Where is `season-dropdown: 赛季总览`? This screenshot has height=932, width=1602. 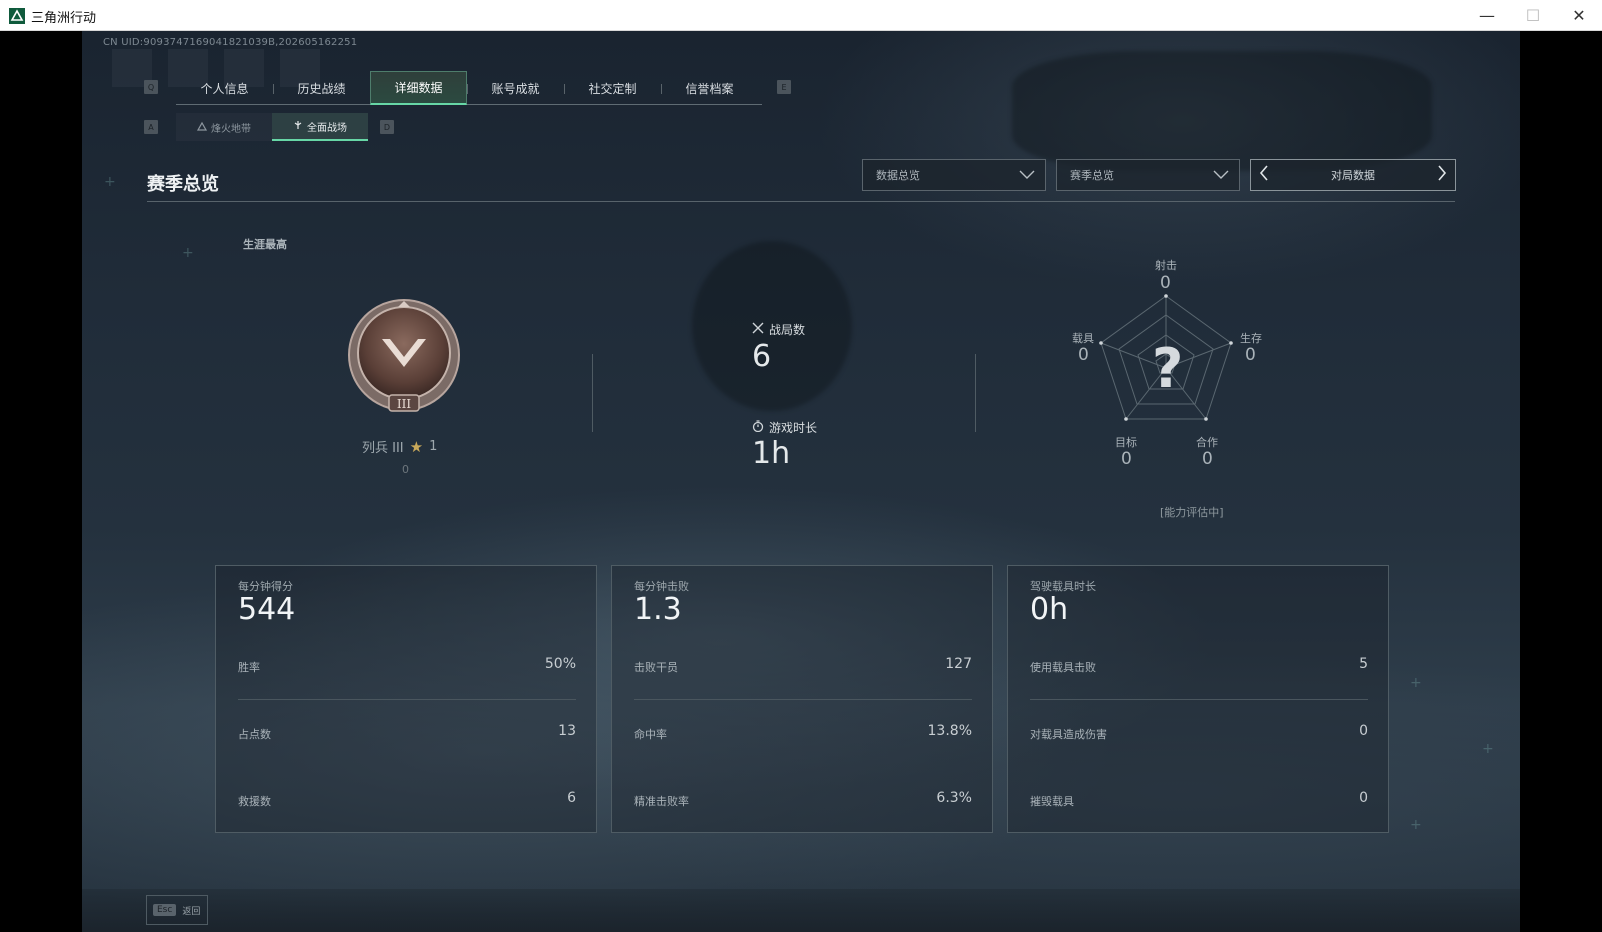 season-dropdown: 赛季总览 is located at coordinates (1148, 175).